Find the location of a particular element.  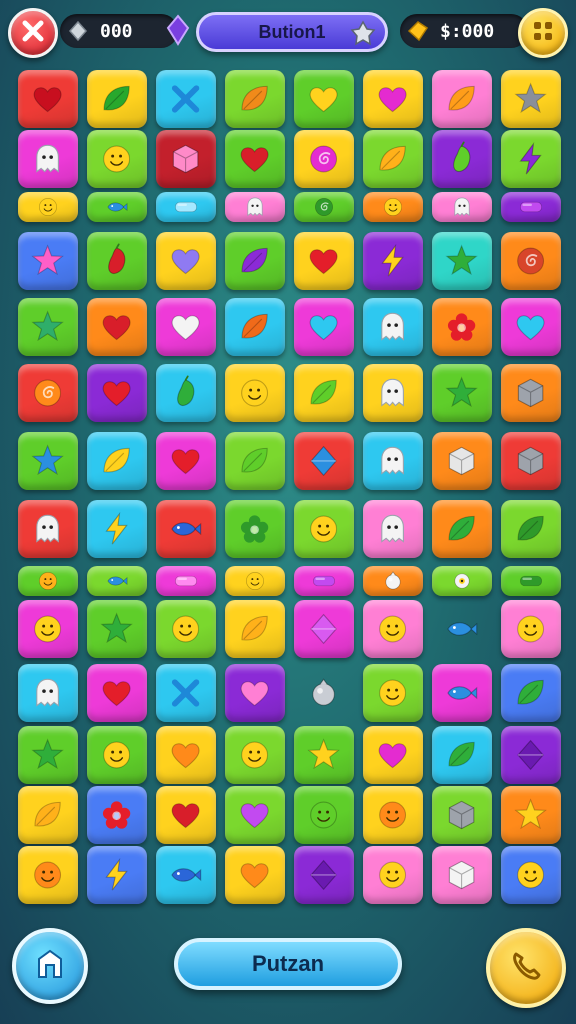

main-action-button: Putzan is located at coordinates (288, 964).